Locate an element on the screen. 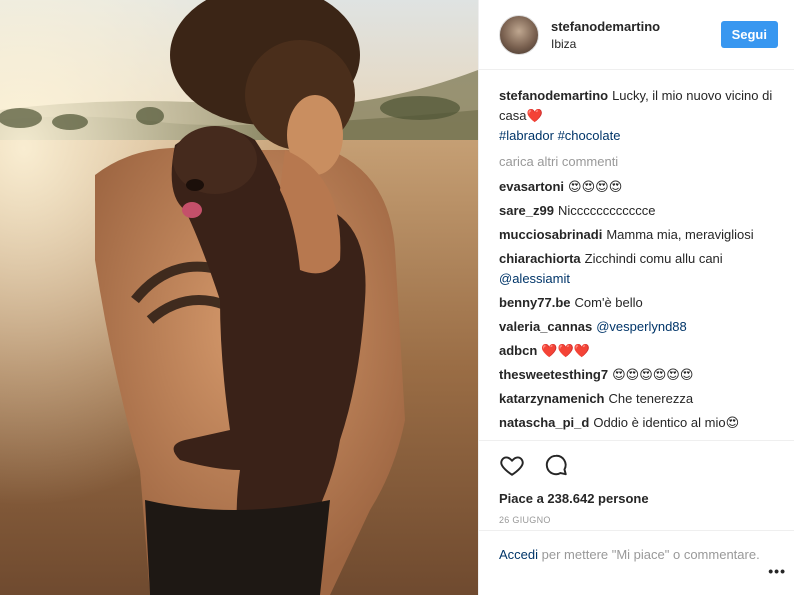  comment-item: benny77.be Com'è bello is located at coordinates (637, 303).